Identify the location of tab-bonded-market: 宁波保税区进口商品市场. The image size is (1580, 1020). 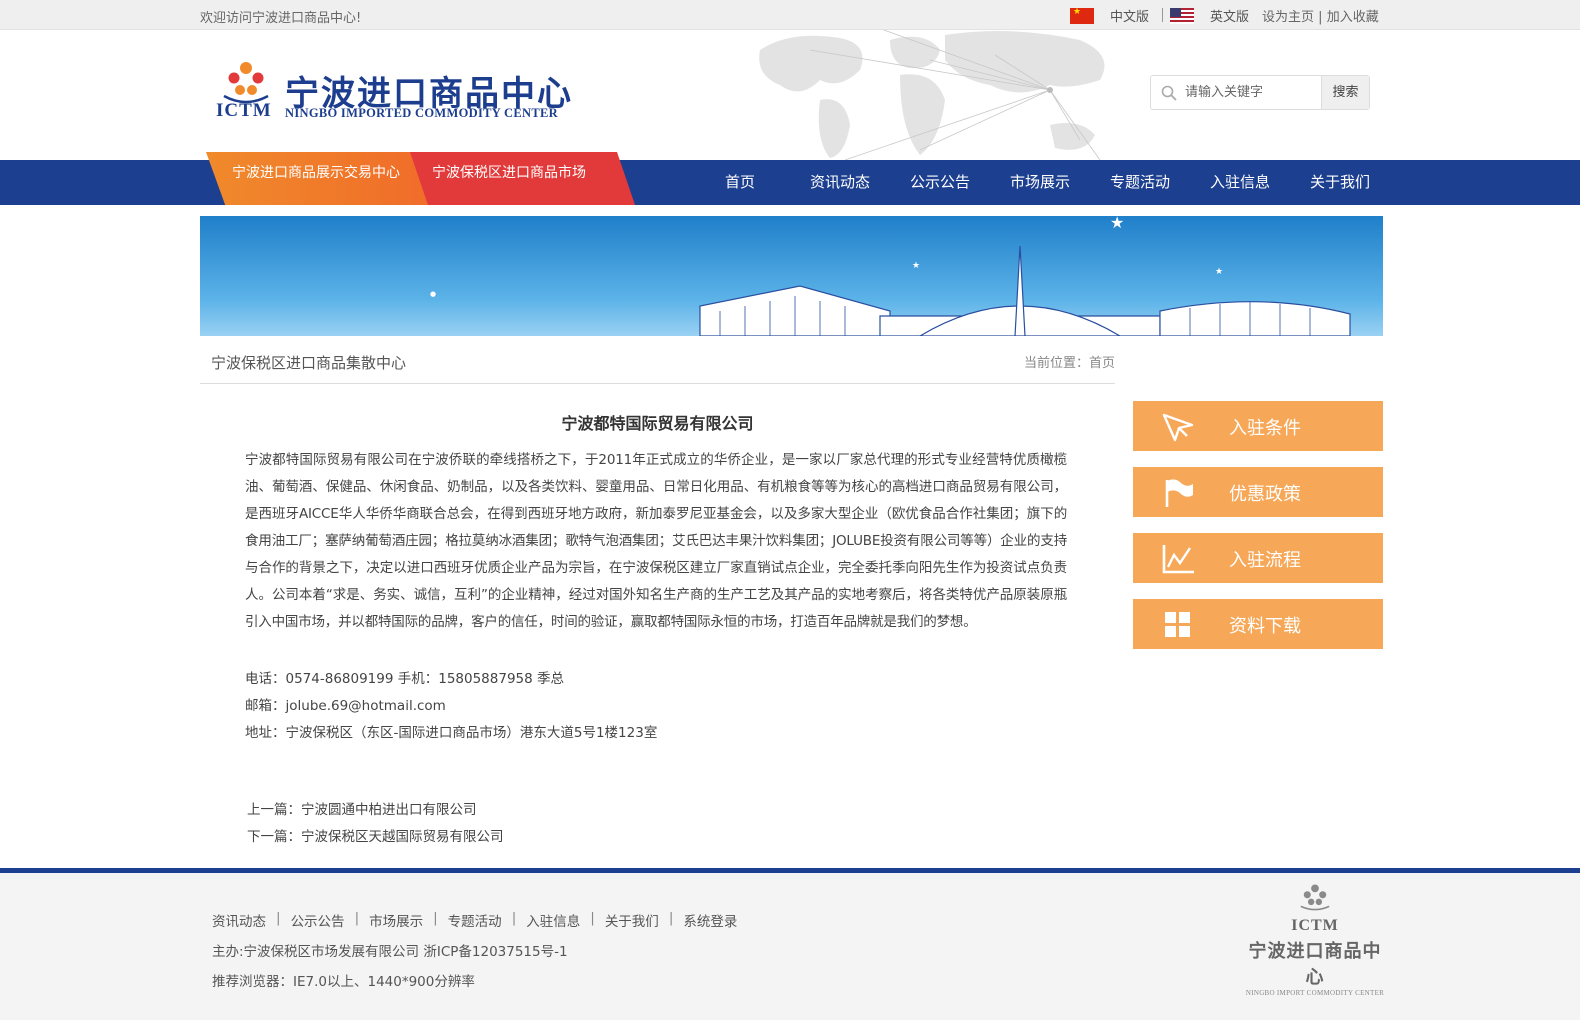
(522, 178).